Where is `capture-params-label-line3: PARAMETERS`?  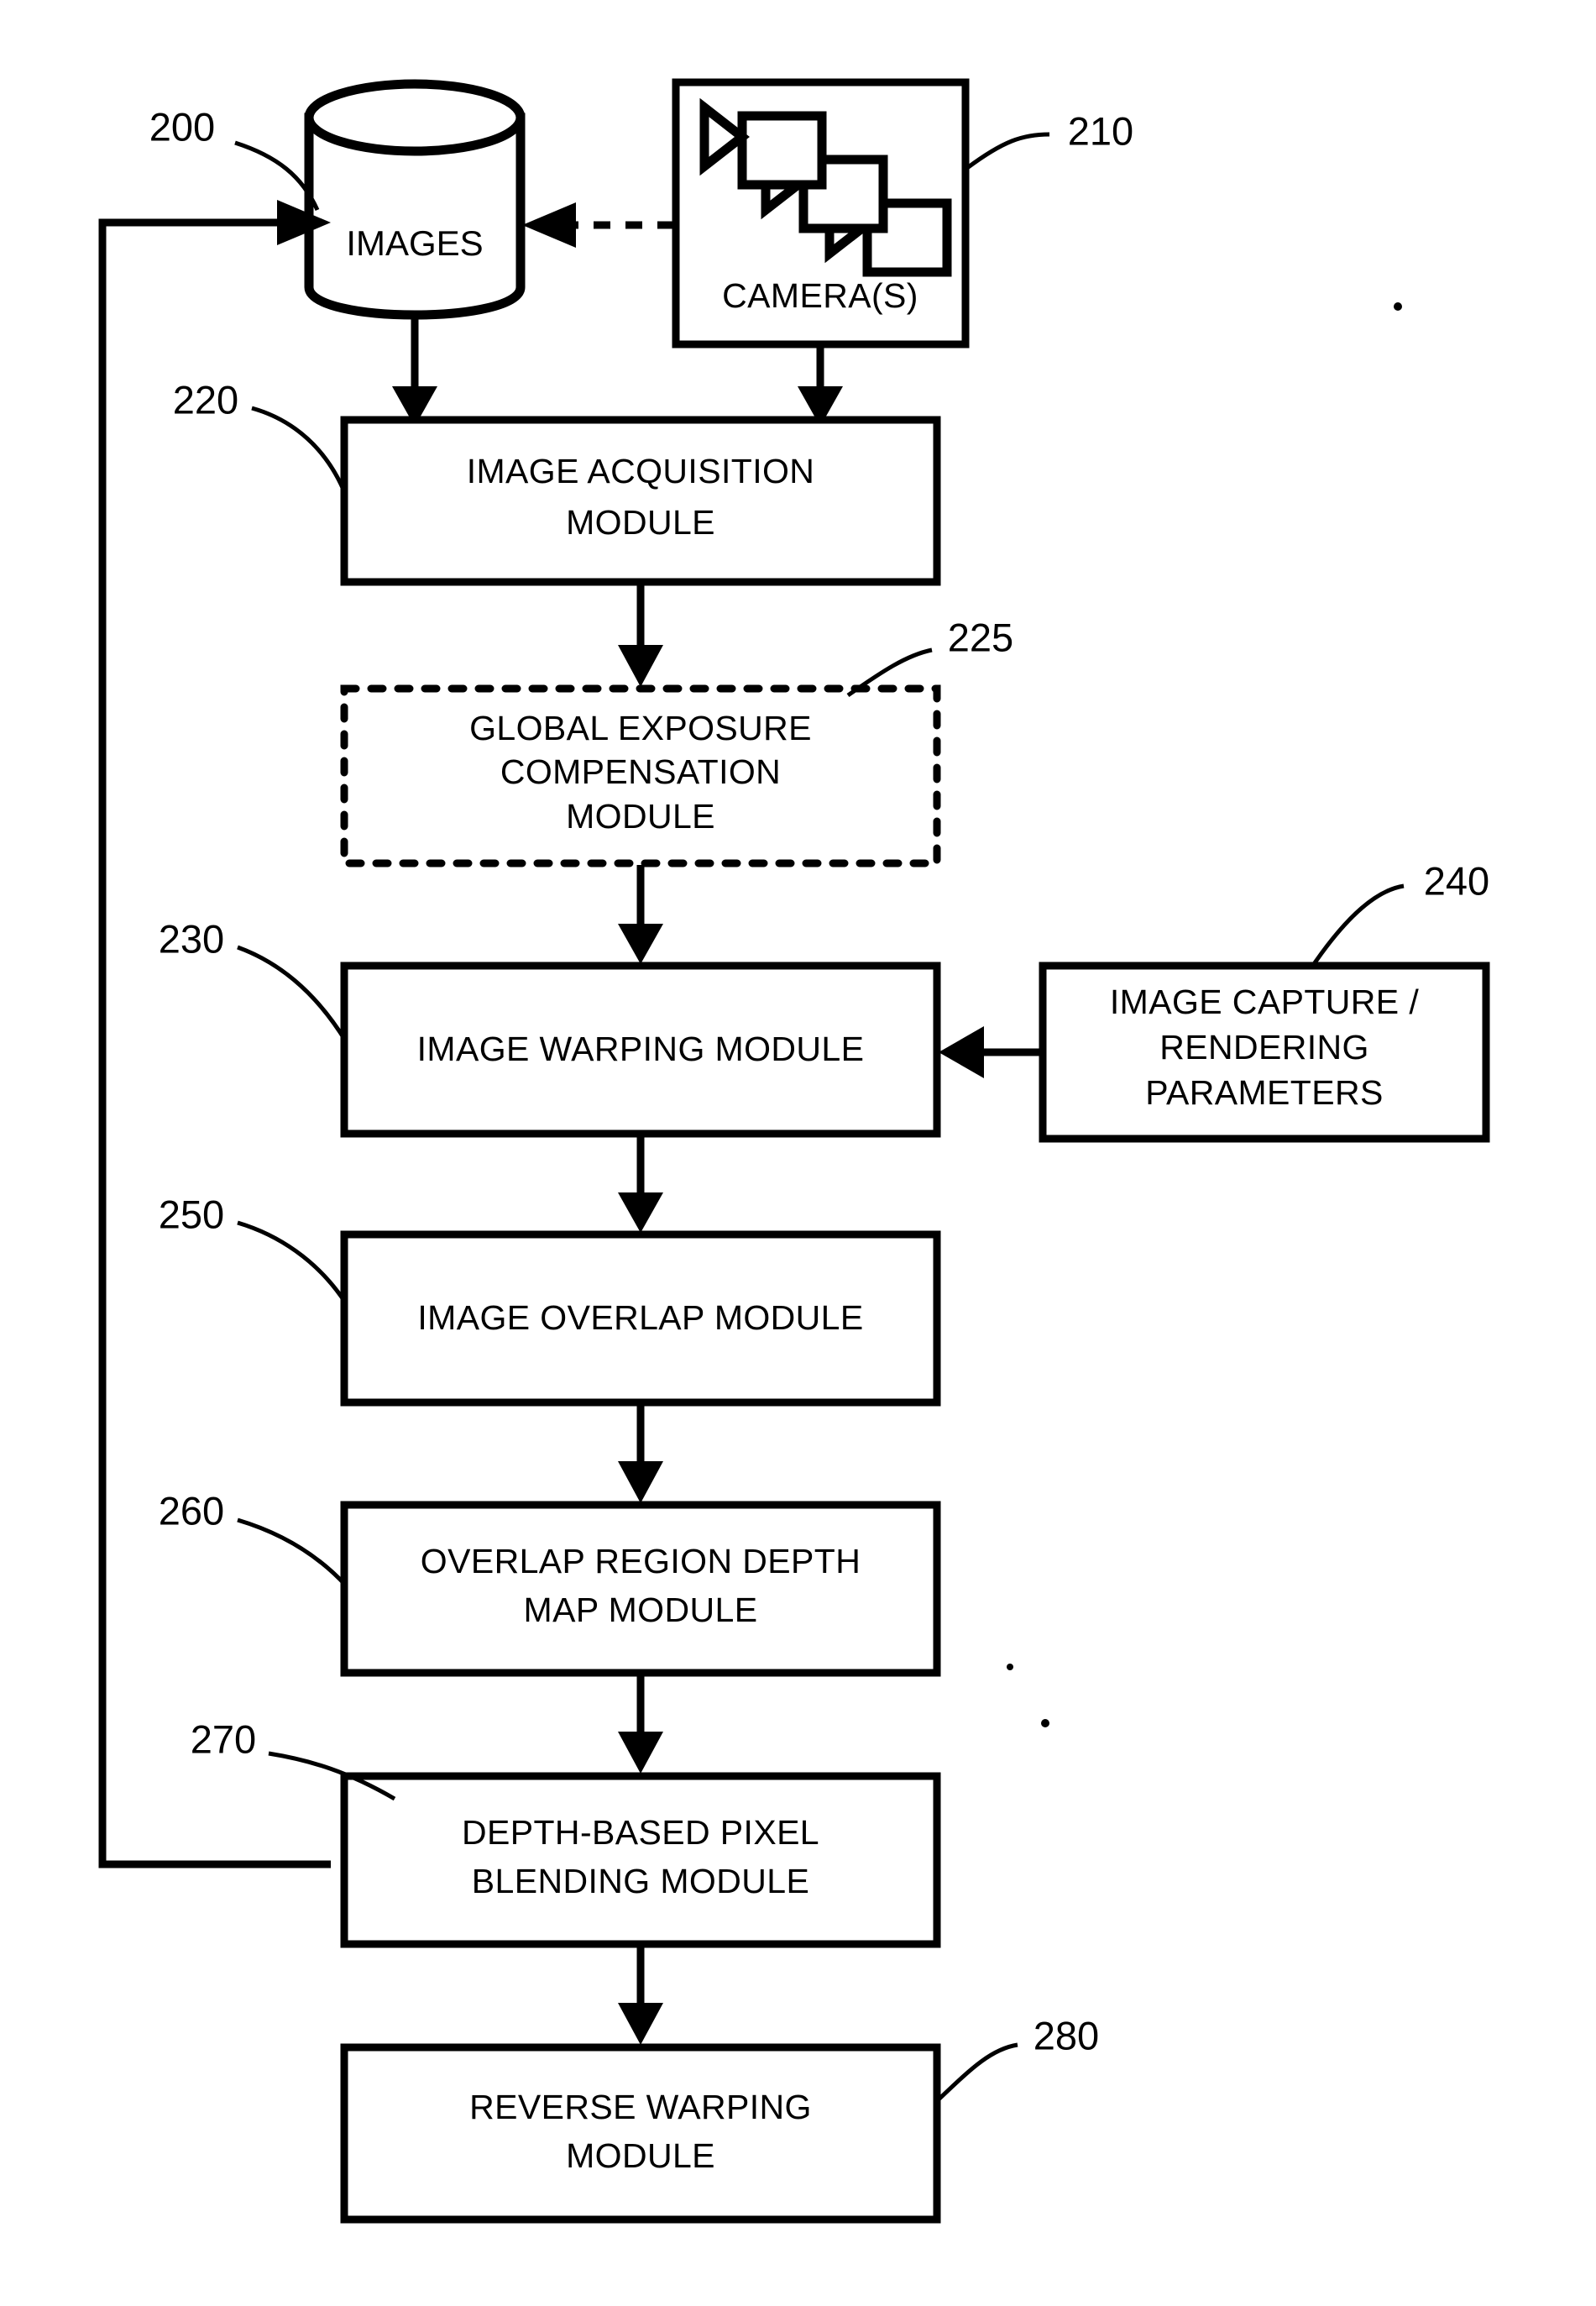
capture-params-label-line3: PARAMETERS is located at coordinates (1264, 1092).